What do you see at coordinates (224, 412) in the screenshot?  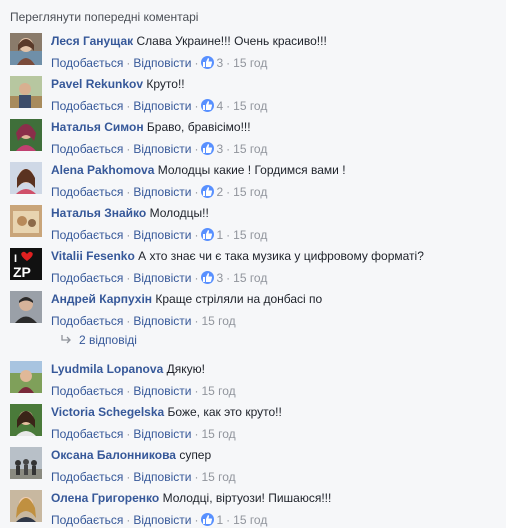 I see `comment-text: Боже, как это круто!!` at bounding box center [224, 412].